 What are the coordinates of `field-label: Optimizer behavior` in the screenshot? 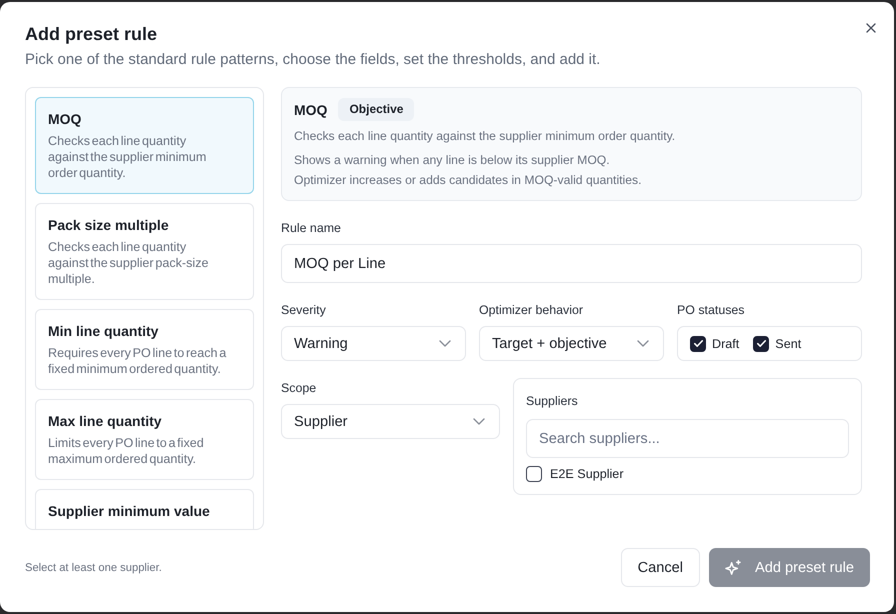 It's located at (531, 310).